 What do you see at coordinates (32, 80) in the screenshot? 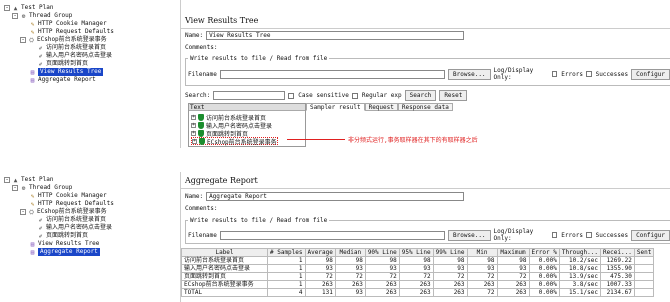
I see `listener-icon: ▤` at bounding box center [32, 80].